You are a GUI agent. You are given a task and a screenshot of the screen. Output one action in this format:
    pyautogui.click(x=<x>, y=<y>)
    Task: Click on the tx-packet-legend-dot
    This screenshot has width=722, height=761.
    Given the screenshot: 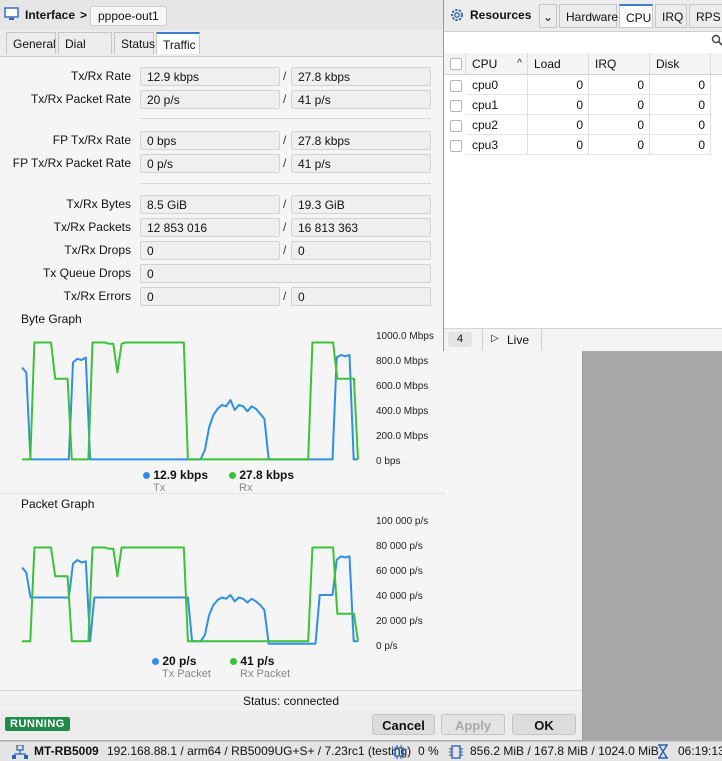 What is the action you would take?
    pyautogui.click(x=155, y=661)
    